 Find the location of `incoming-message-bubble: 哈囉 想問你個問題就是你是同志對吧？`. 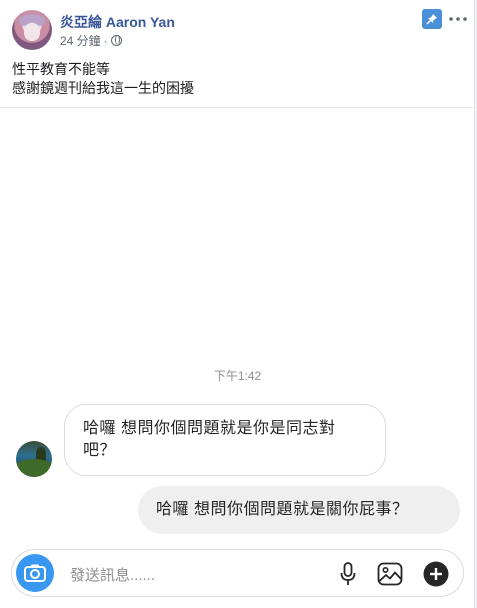

incoming-message-bubble: 哈囉 想問你個問題就是你是同志對吧？ is located at coordinates (225, 440).